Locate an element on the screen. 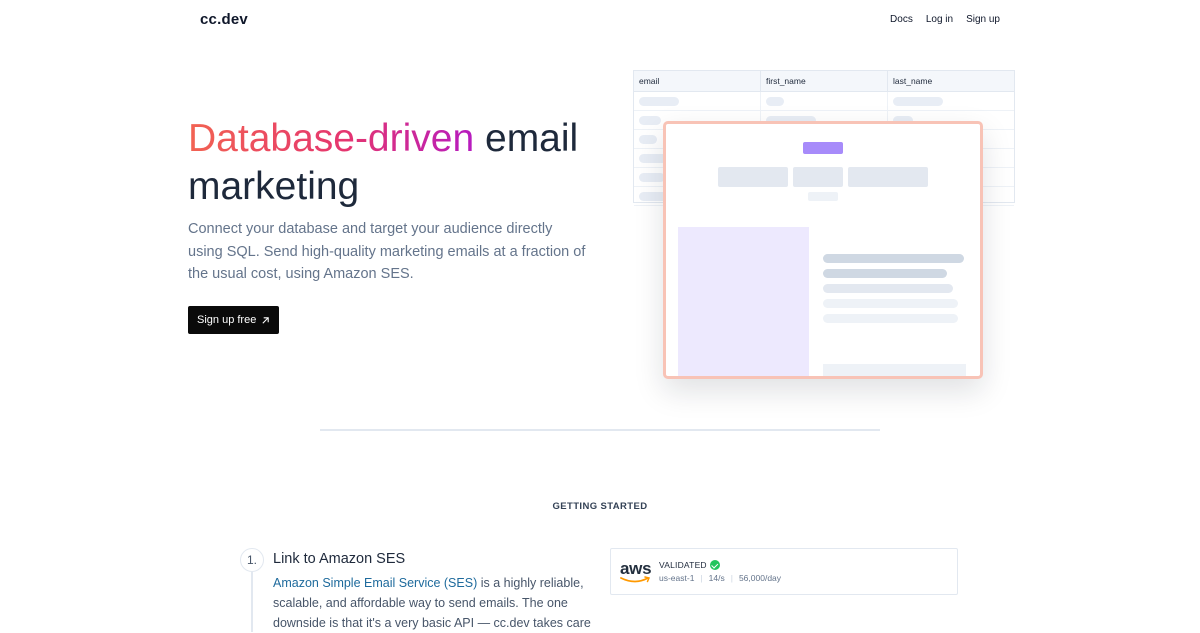  hero-title: Database-driven email marketing is located at coordinates (398, 163).